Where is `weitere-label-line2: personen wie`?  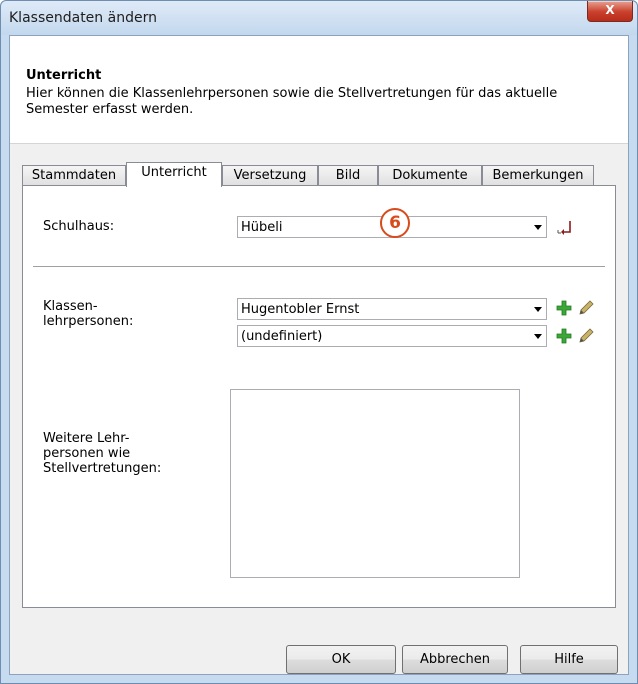 weitere-label-line2: personen wie is located at coordinates (87, 453).